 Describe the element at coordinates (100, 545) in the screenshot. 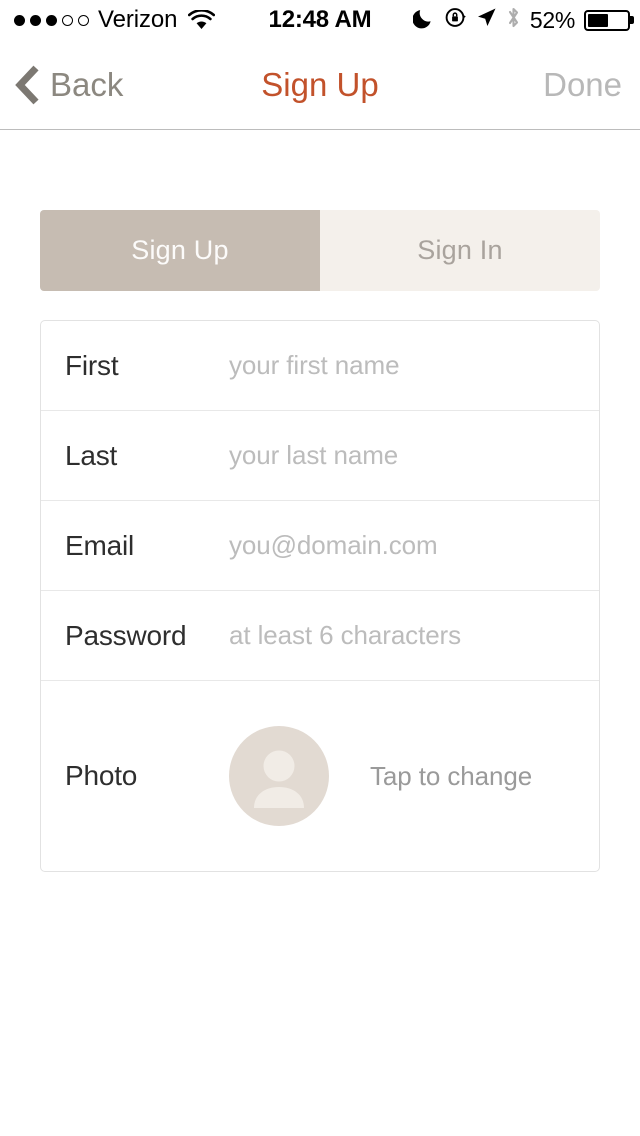

I see `field-label-email: Email` at that location.